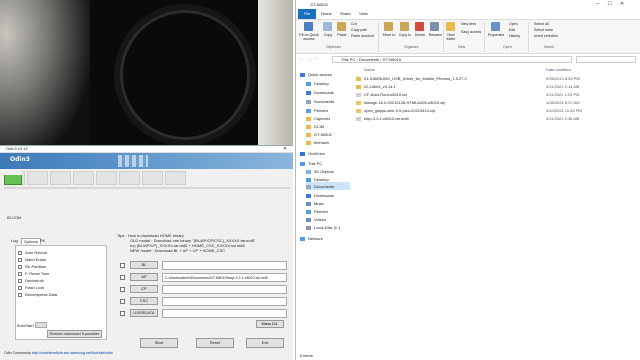 Image resolution: width=640 pixels, height=360 pixels. I want to click on column-name: Name, so click(369, 69).